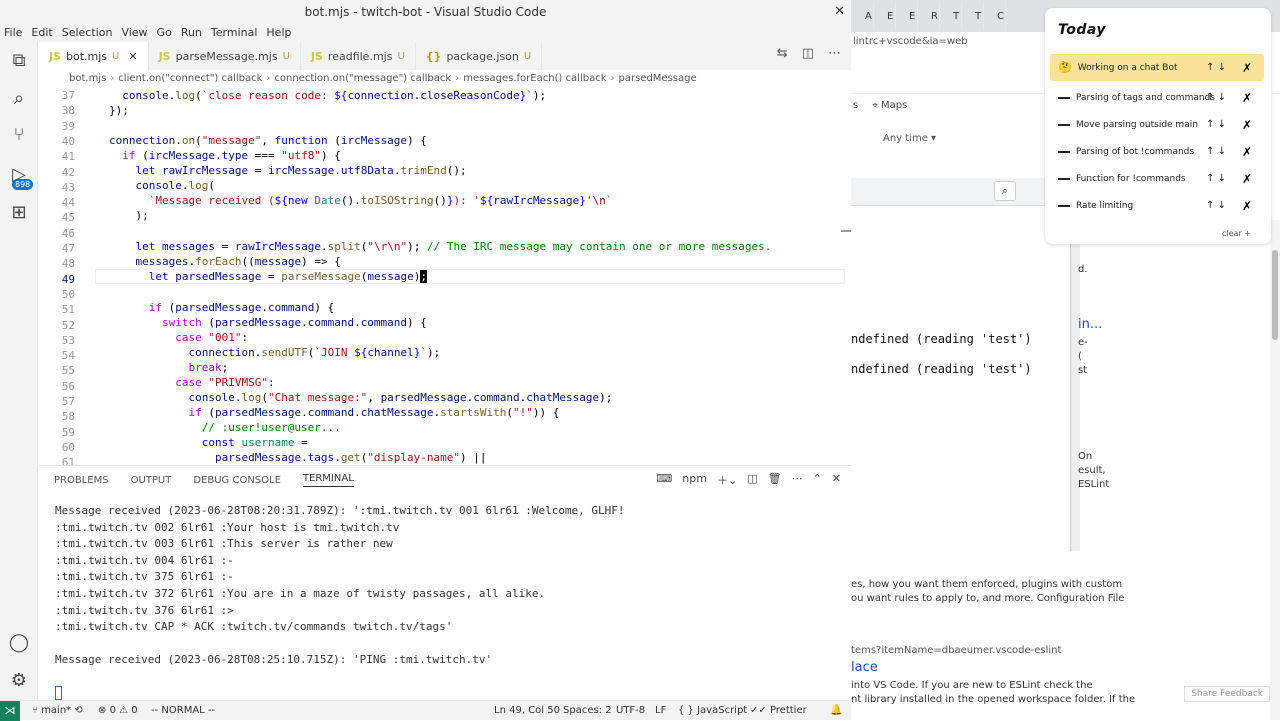 The width and height of the screenshot is (1280, 721). What do you see at coordinates (19, 135) in the screenshot?
I see `source-control-icon: ⑂` at bounding box center [19, 135].